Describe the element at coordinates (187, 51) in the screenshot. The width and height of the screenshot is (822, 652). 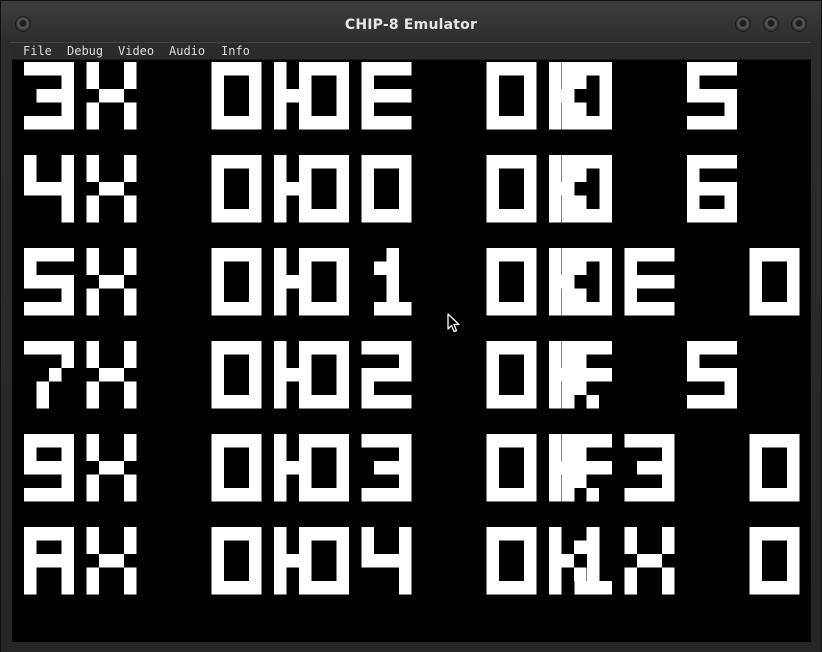
I see `menu-audio: Audio` at that location.